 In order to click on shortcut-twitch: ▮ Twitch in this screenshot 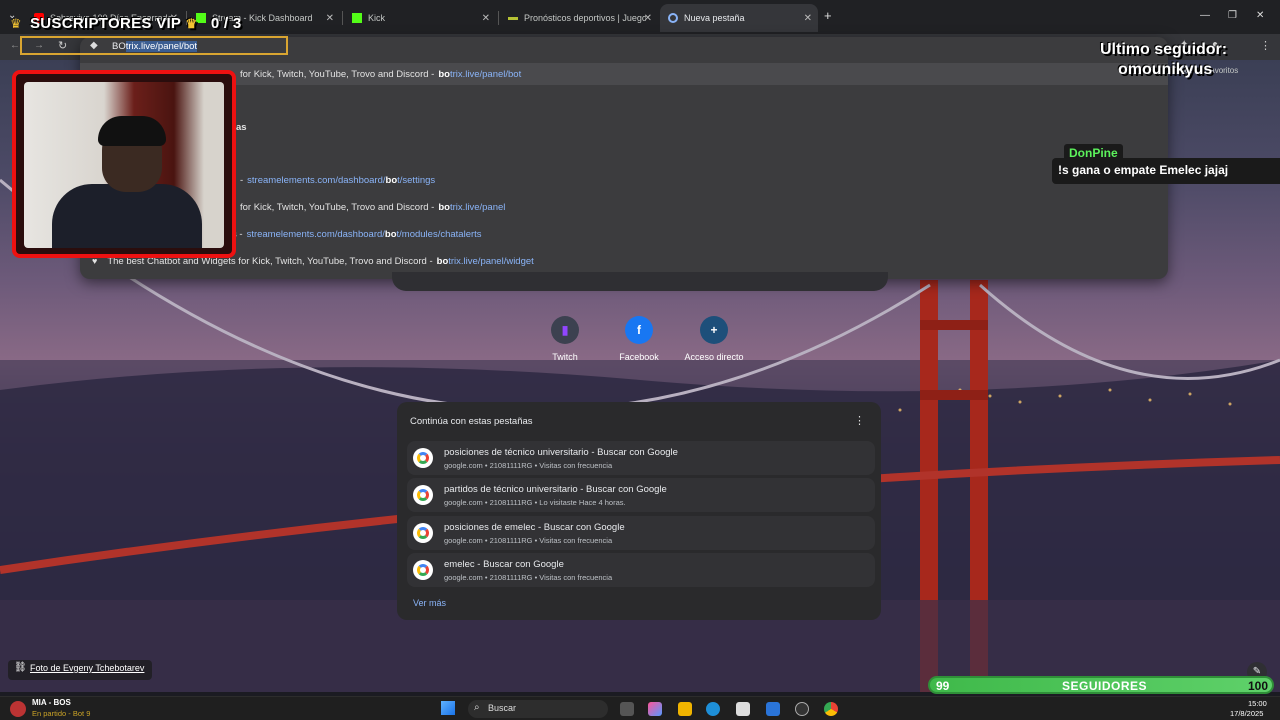, I will do `click(565, 339)`.